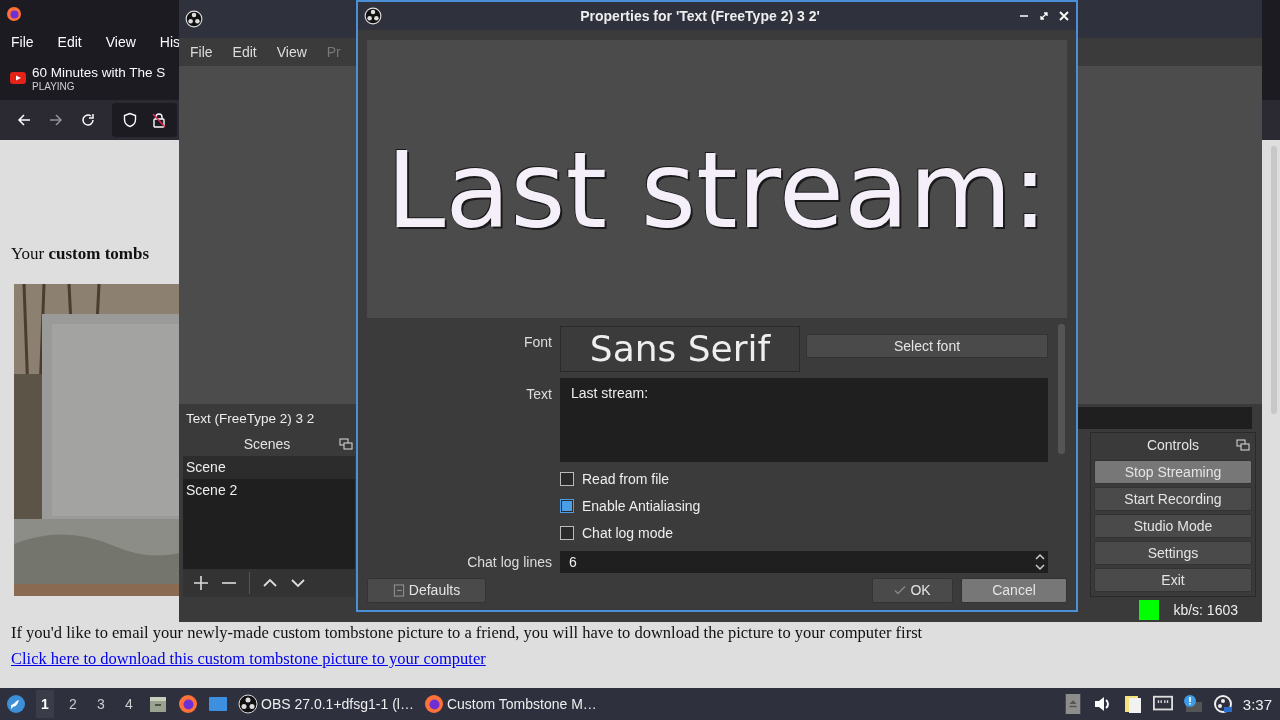  Describe the element at coordinates (159, 120) in the screenshot. I see `lock-icon` at that location.